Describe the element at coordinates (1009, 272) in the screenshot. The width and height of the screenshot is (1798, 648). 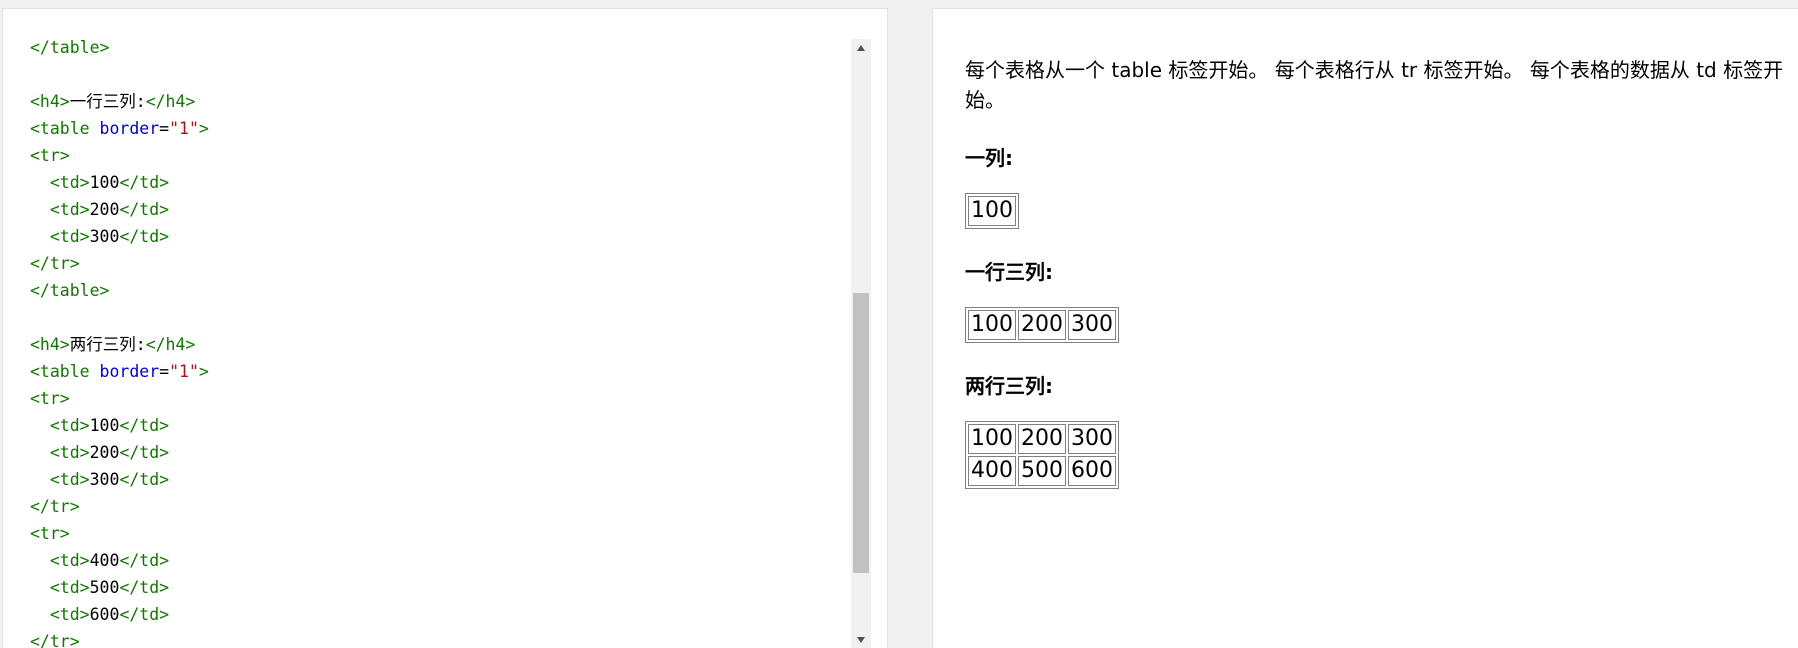
I see `section-heading: 一行三列:` at that location.